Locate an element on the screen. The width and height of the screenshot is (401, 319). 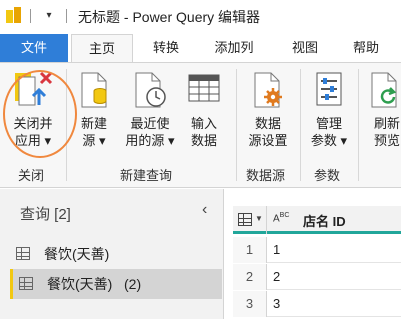
query-item-label: 餐饮(天善) (2) is located at coordinates (94, 284).